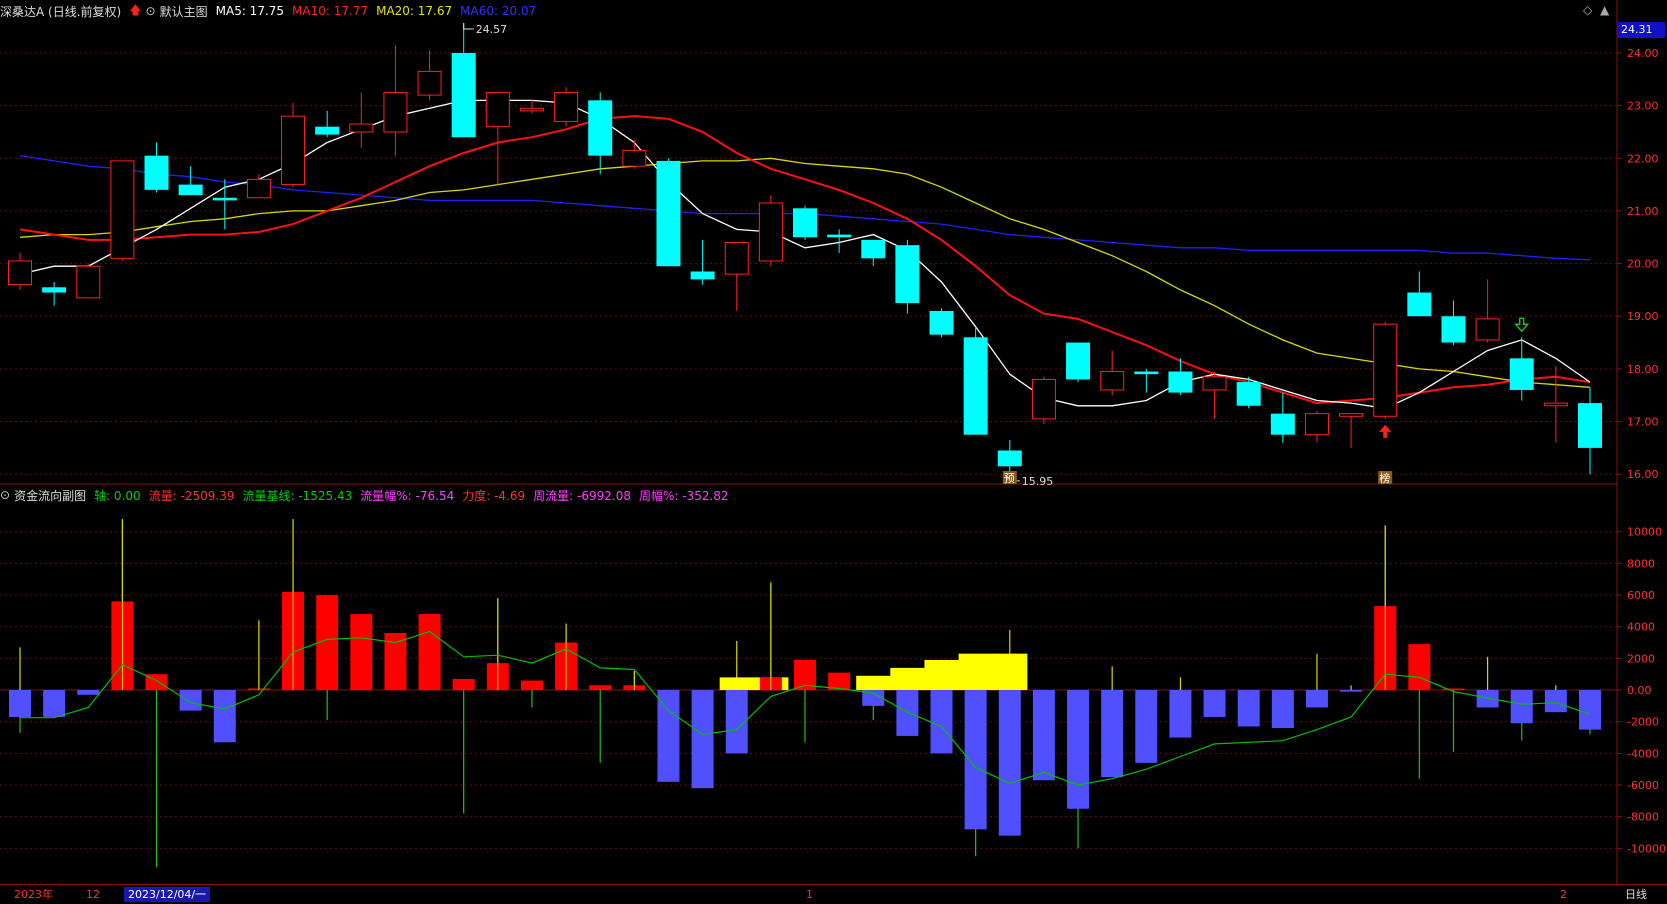 This screenshot has width=1667, height=904. What do you see at coordinates (1646, 848) in the screenshot?
I see `flow-tick-label: -10000` at bounding box center [1646, 848].